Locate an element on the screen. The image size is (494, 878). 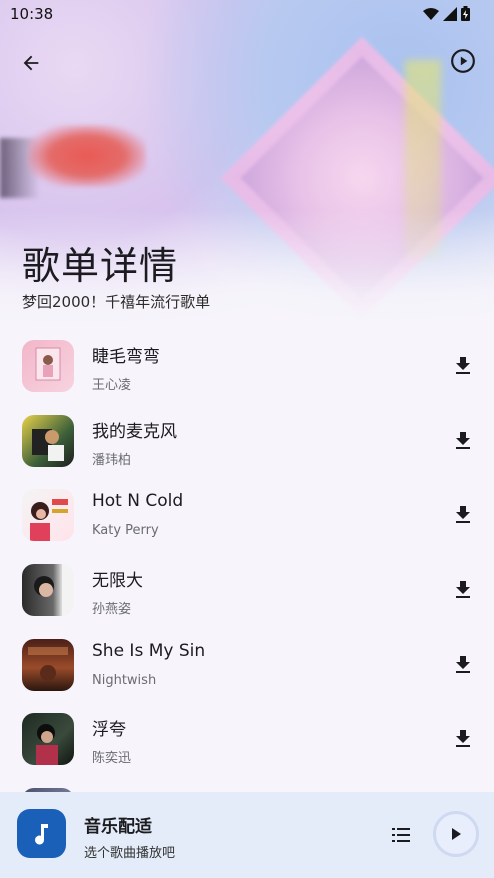
battery-icon is located at coordinates (465, 13).